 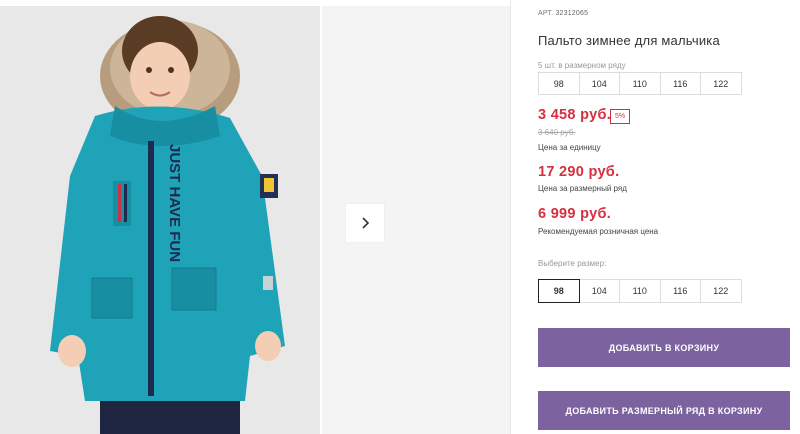 I want to click on size-option: 116, so click(x=680, y=291).